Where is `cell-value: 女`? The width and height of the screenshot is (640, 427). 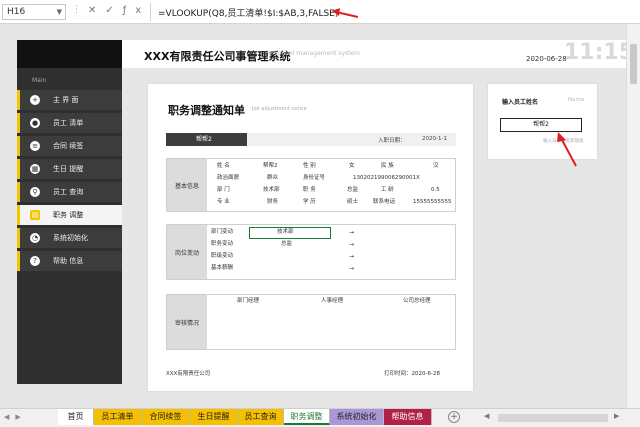
cell-value: 女 is located at coordinates (352, 166).